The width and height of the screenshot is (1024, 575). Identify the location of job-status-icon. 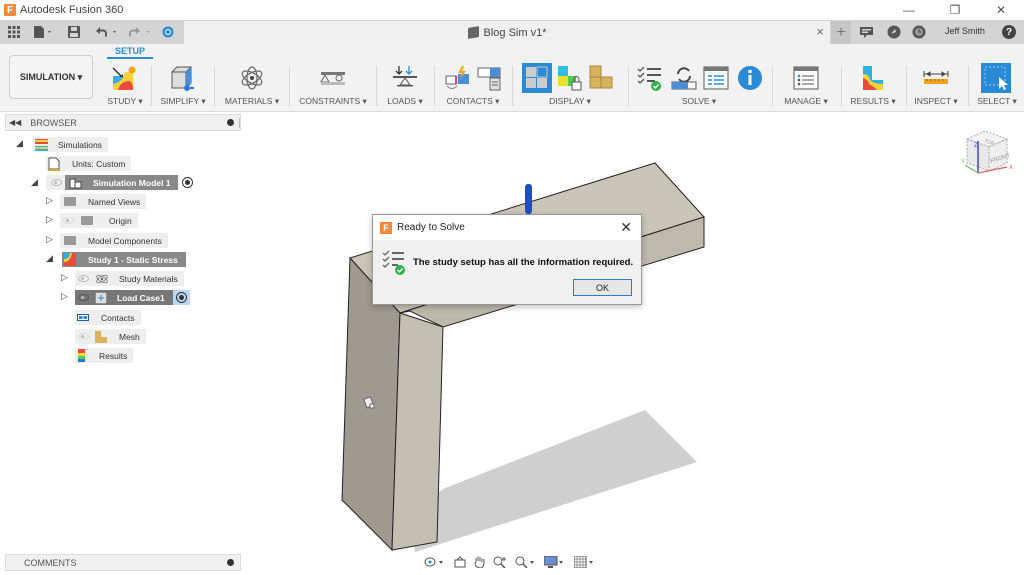
(168, 32).